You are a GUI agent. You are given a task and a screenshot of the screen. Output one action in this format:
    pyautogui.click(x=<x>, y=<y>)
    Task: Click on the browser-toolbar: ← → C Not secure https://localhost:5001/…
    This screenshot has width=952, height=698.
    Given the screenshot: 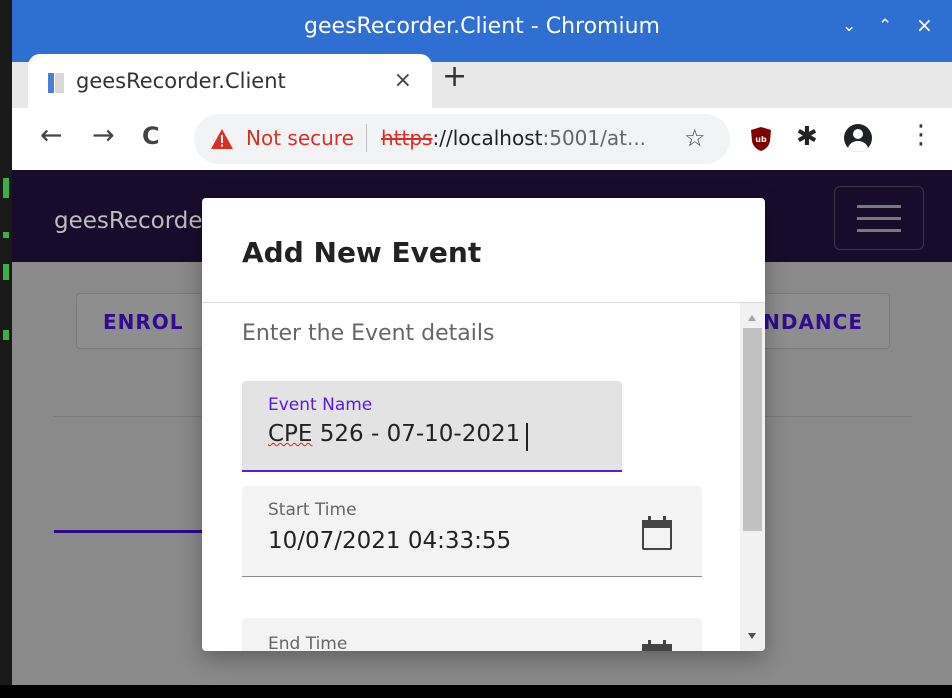 What is the action you would take?
    pyautogui.click(x=482, y=139)
    